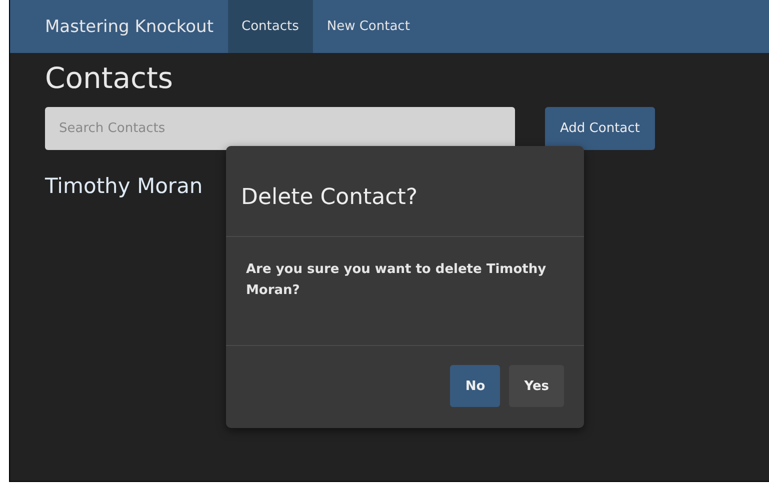  Describe the element at coordinates (329, 197) in the screenshot. I see `dialog-title: Delete Contact?` at that location.